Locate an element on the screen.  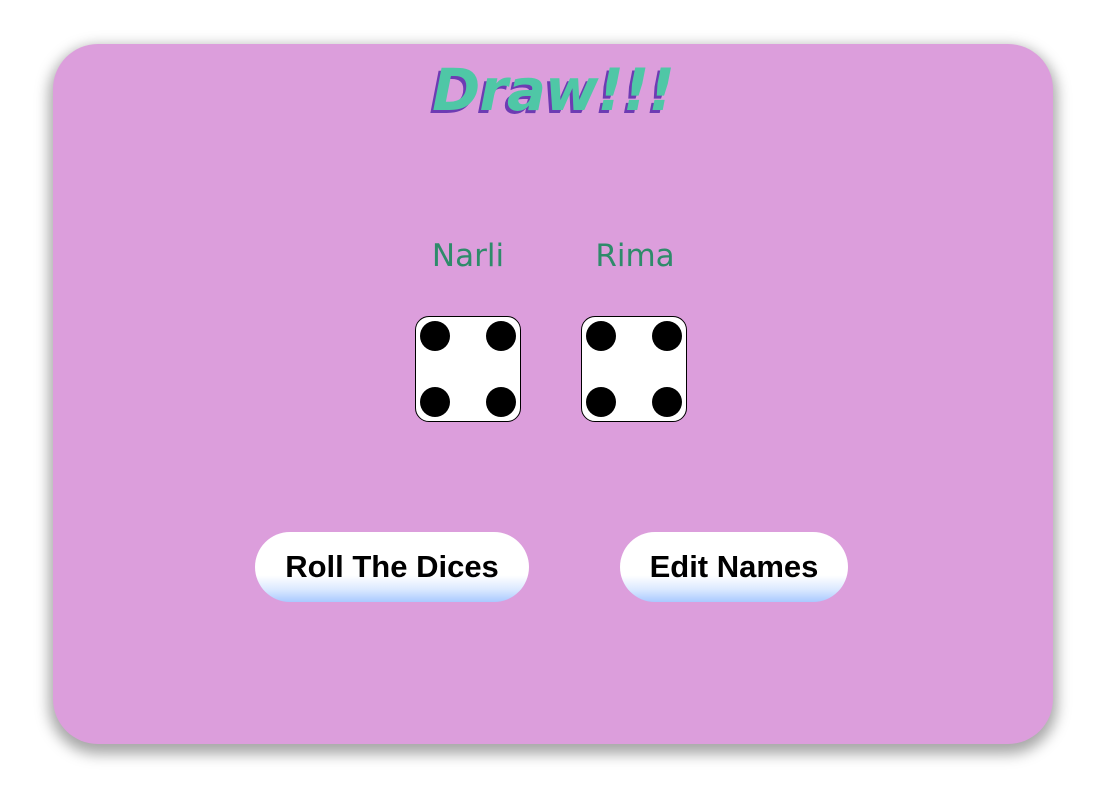
roll-dice-button: Roll The Dices is located at coordinates (392, 567).